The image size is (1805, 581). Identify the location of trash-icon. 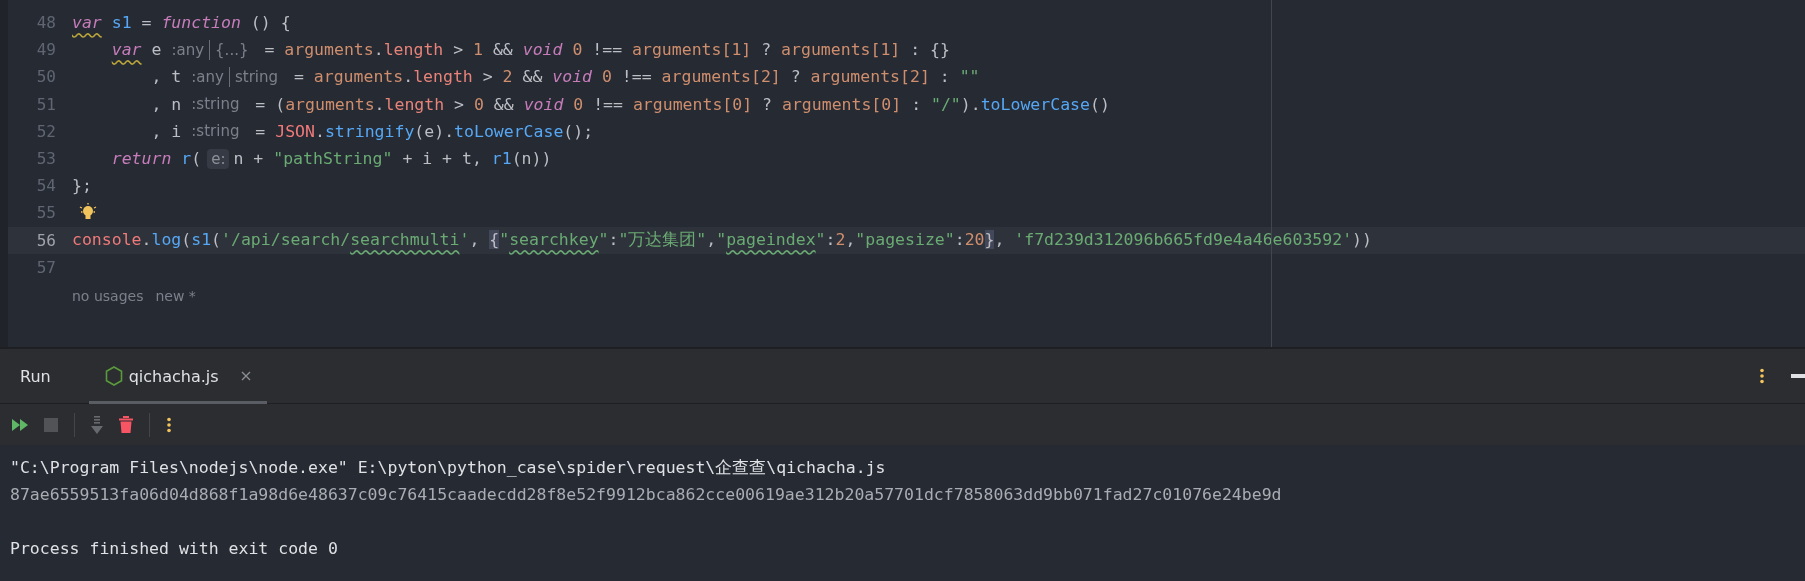
(126, 424).